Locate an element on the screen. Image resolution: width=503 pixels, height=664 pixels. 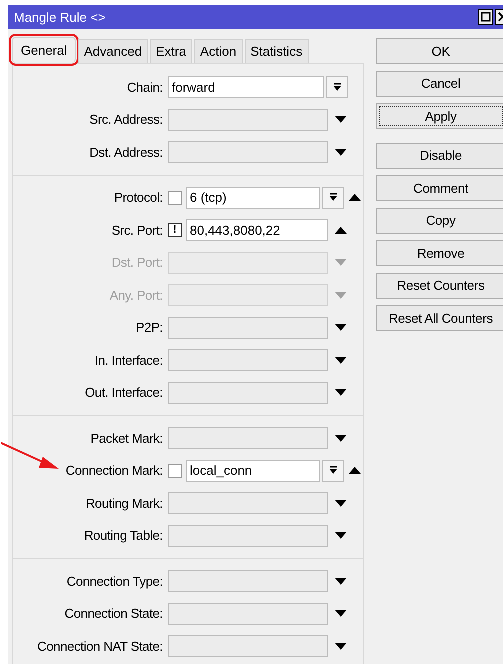
tab: Extra is located at coordinates (171, 51).